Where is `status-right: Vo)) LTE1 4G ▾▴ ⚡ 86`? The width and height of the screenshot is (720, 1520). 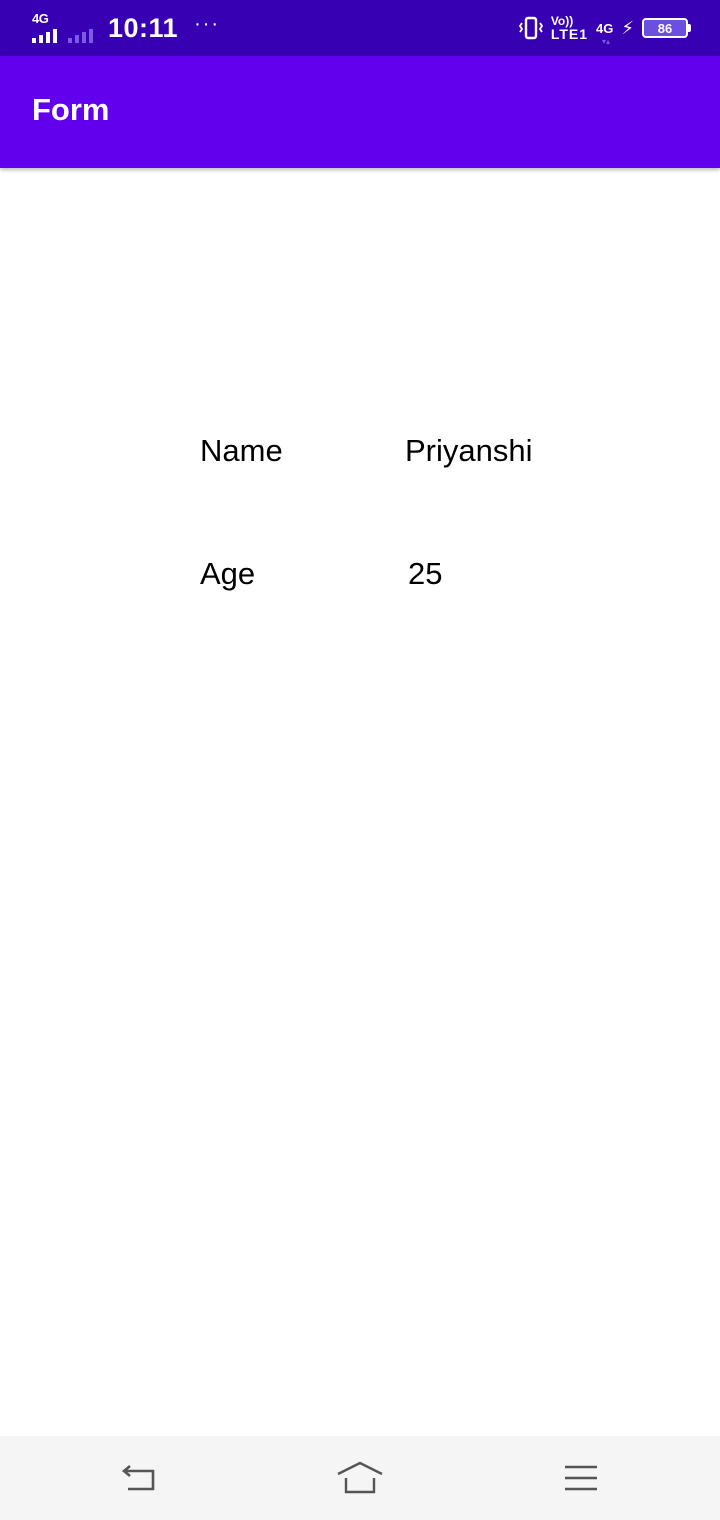 status-right: Vo)) LTE1 4G ▾▴ ⚡ 86 is located at coordinates (604, 28).